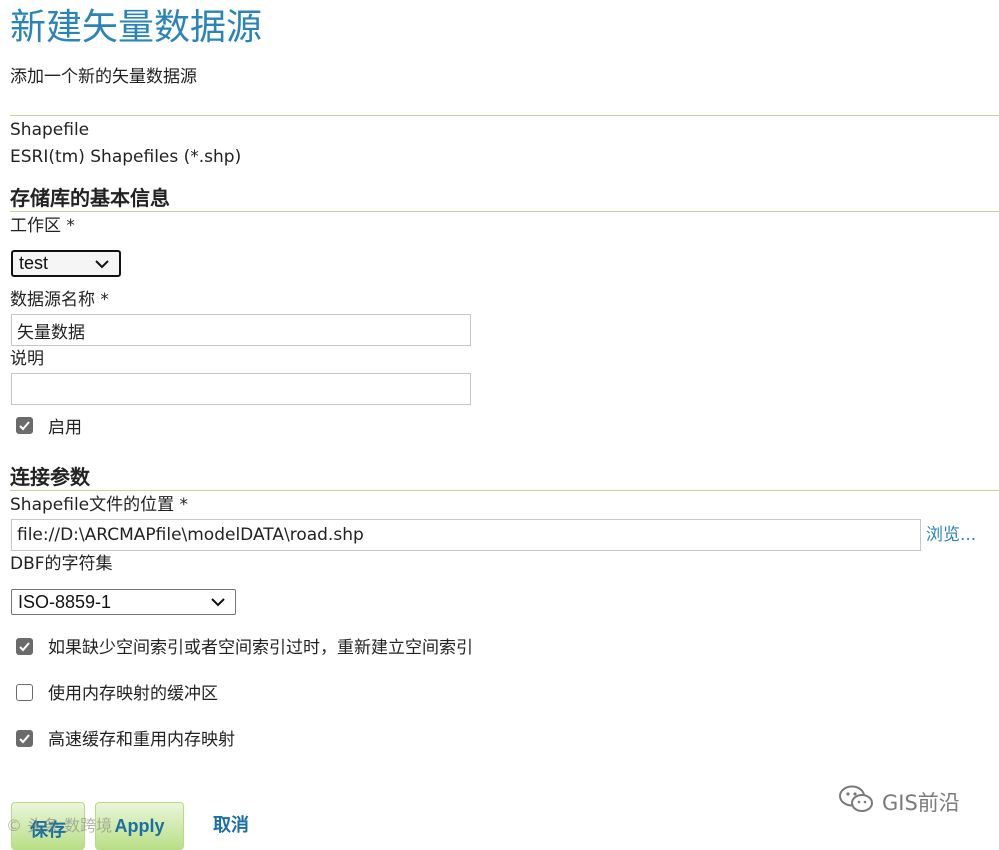  I want to click on memory-mapped-buffer-label: 使用内存映射的缓冲区, so click(133, 694).